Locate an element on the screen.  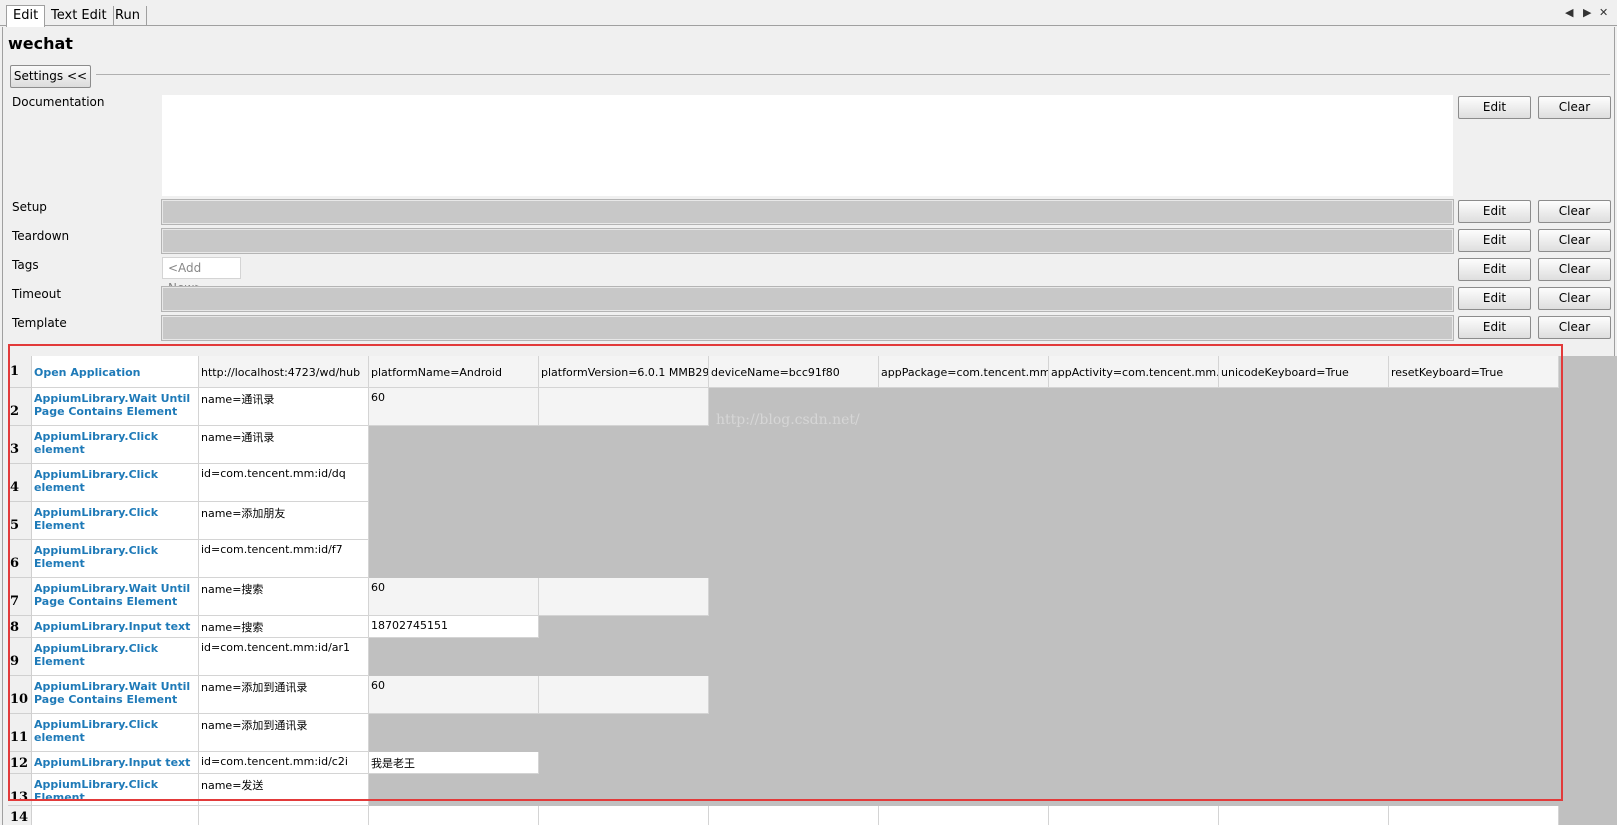
scroll-left-icon: ◀ is located at coordinates (1569, 12).